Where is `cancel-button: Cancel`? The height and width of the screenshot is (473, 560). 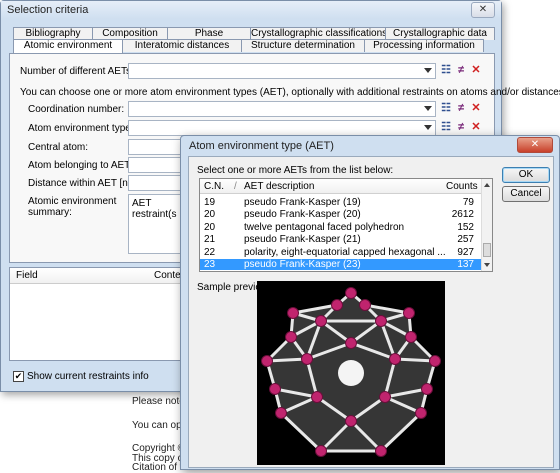
cancel-button: Cancel is located at coordinates (526, 194).